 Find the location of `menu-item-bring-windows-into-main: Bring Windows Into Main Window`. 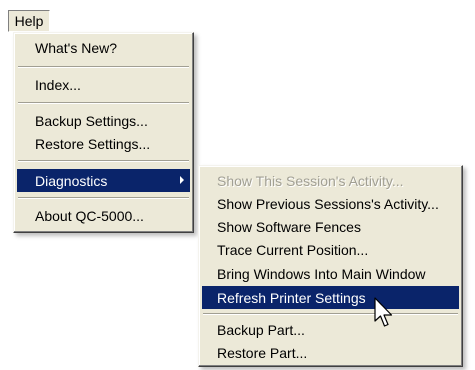

menu-item-bring-windows-into-main: Bring Windows Into Main Window is located at coordinates (330, 273).